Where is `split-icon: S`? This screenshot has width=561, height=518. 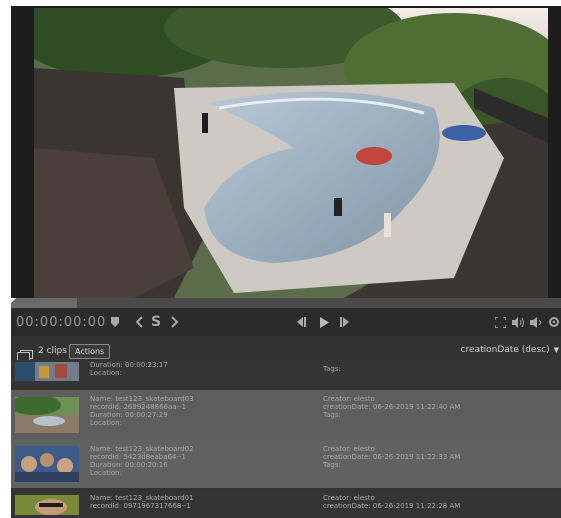 split-icon: S is located at coordinates (156, 322).